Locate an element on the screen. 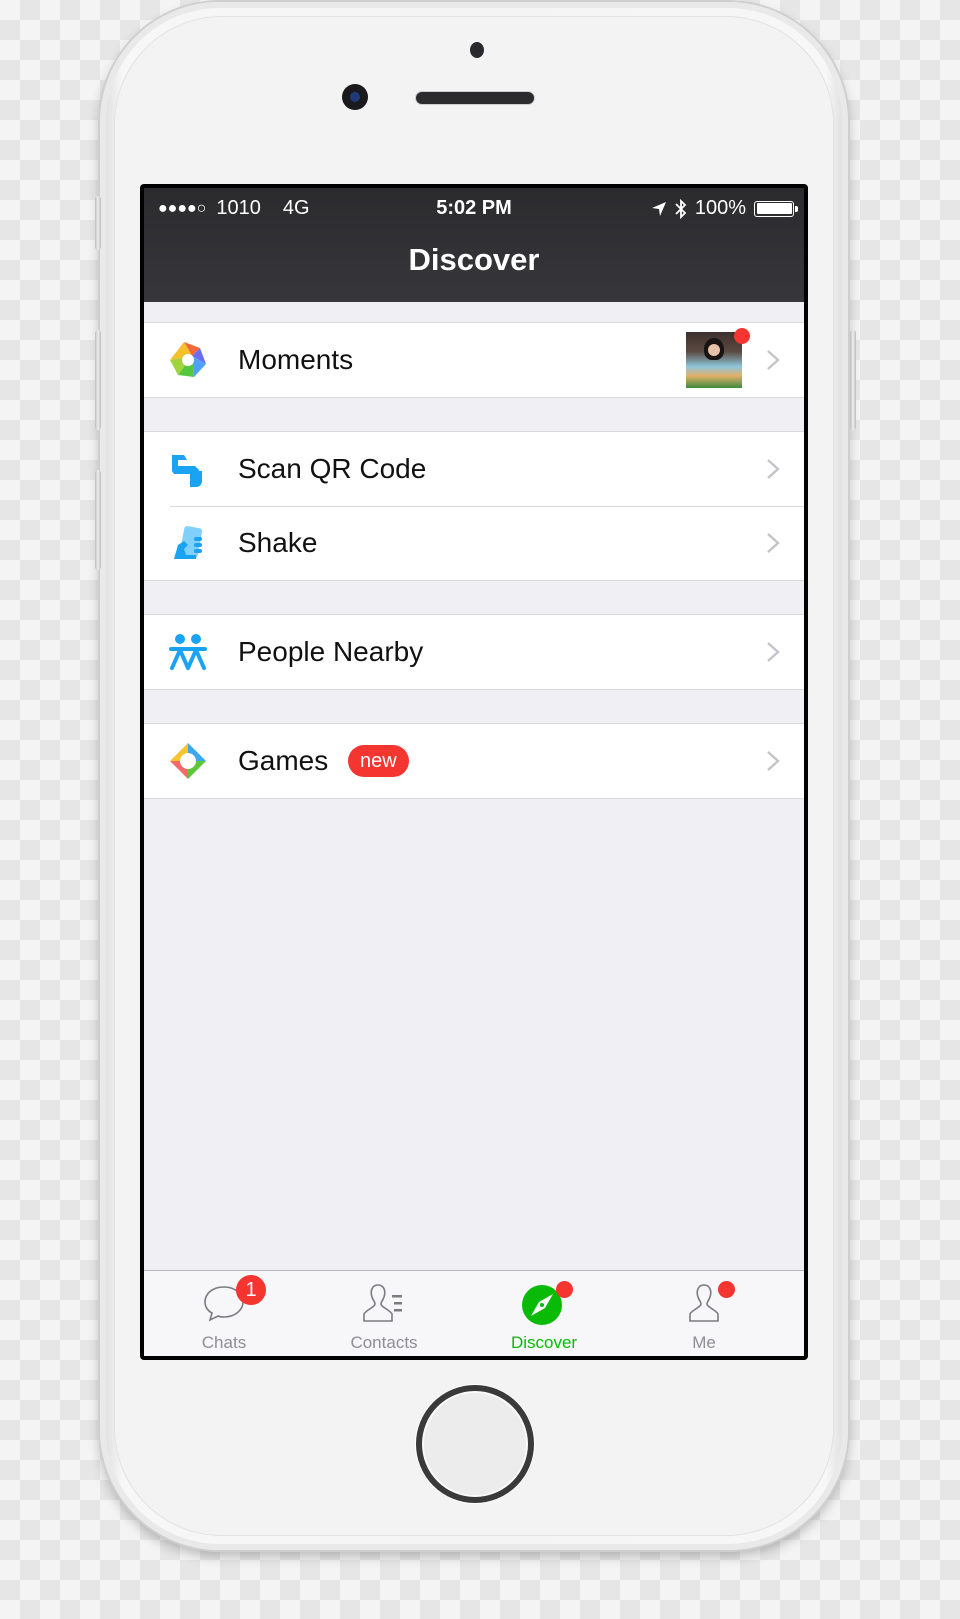 Image resolution: width=960 pixels, height=1619 pixels. games-group: Games new is located at coordinates (474, 761).